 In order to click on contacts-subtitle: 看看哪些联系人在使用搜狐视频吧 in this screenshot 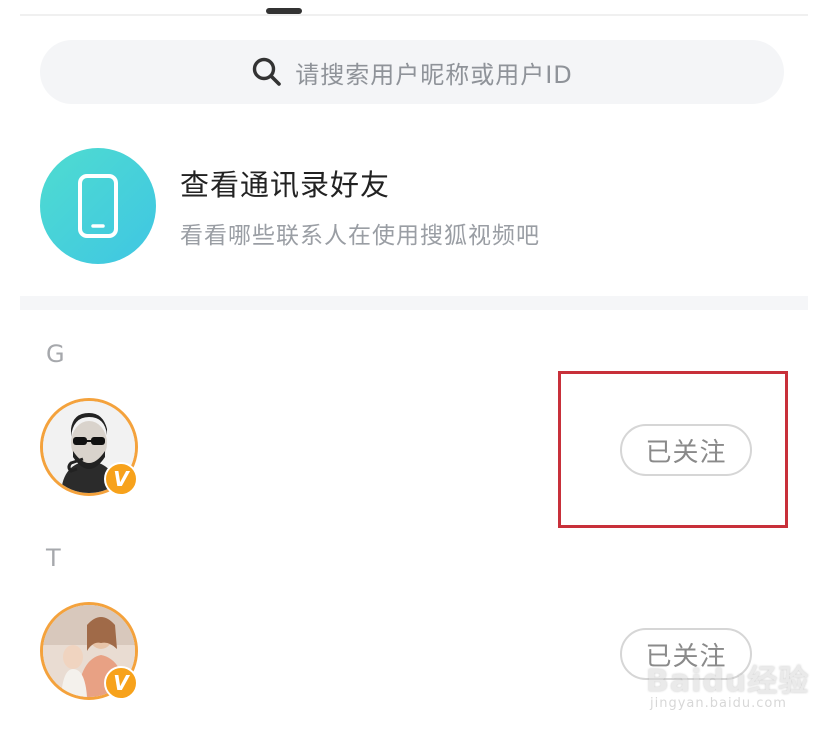, I will do `click(360, 236)`.